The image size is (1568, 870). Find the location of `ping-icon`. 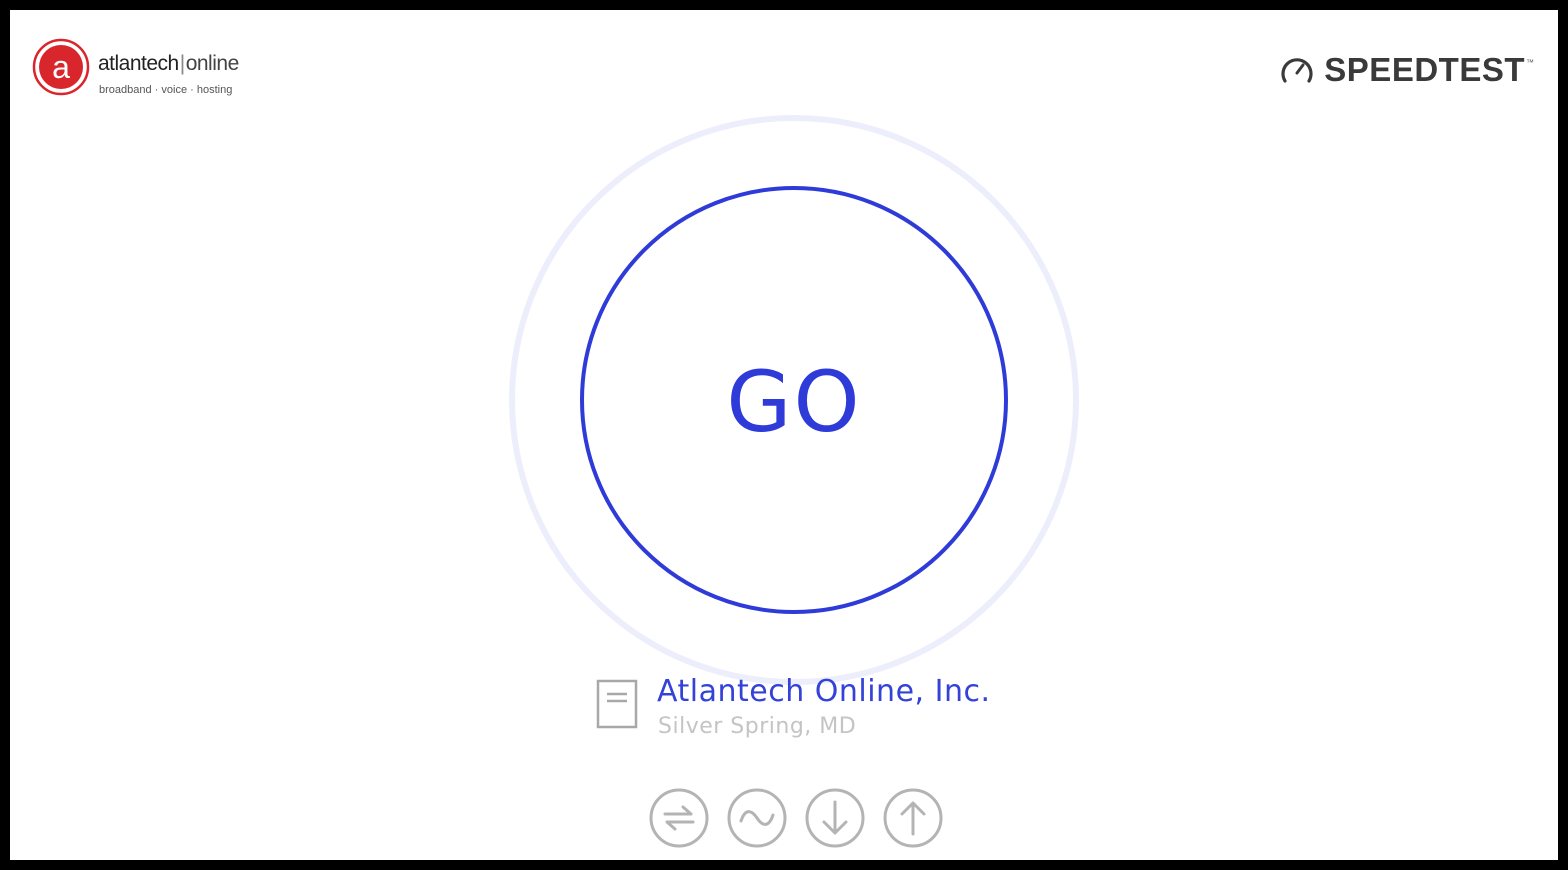

ping-icon is located at coordinates (679, 818).